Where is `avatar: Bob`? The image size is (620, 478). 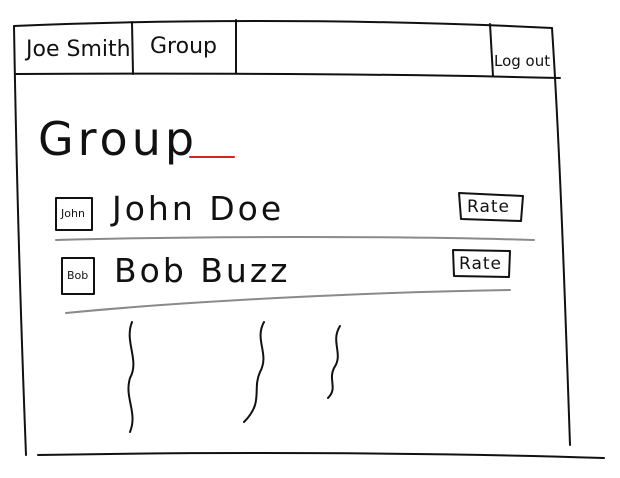 avatar: Bob is located at coordinates (78, 276).